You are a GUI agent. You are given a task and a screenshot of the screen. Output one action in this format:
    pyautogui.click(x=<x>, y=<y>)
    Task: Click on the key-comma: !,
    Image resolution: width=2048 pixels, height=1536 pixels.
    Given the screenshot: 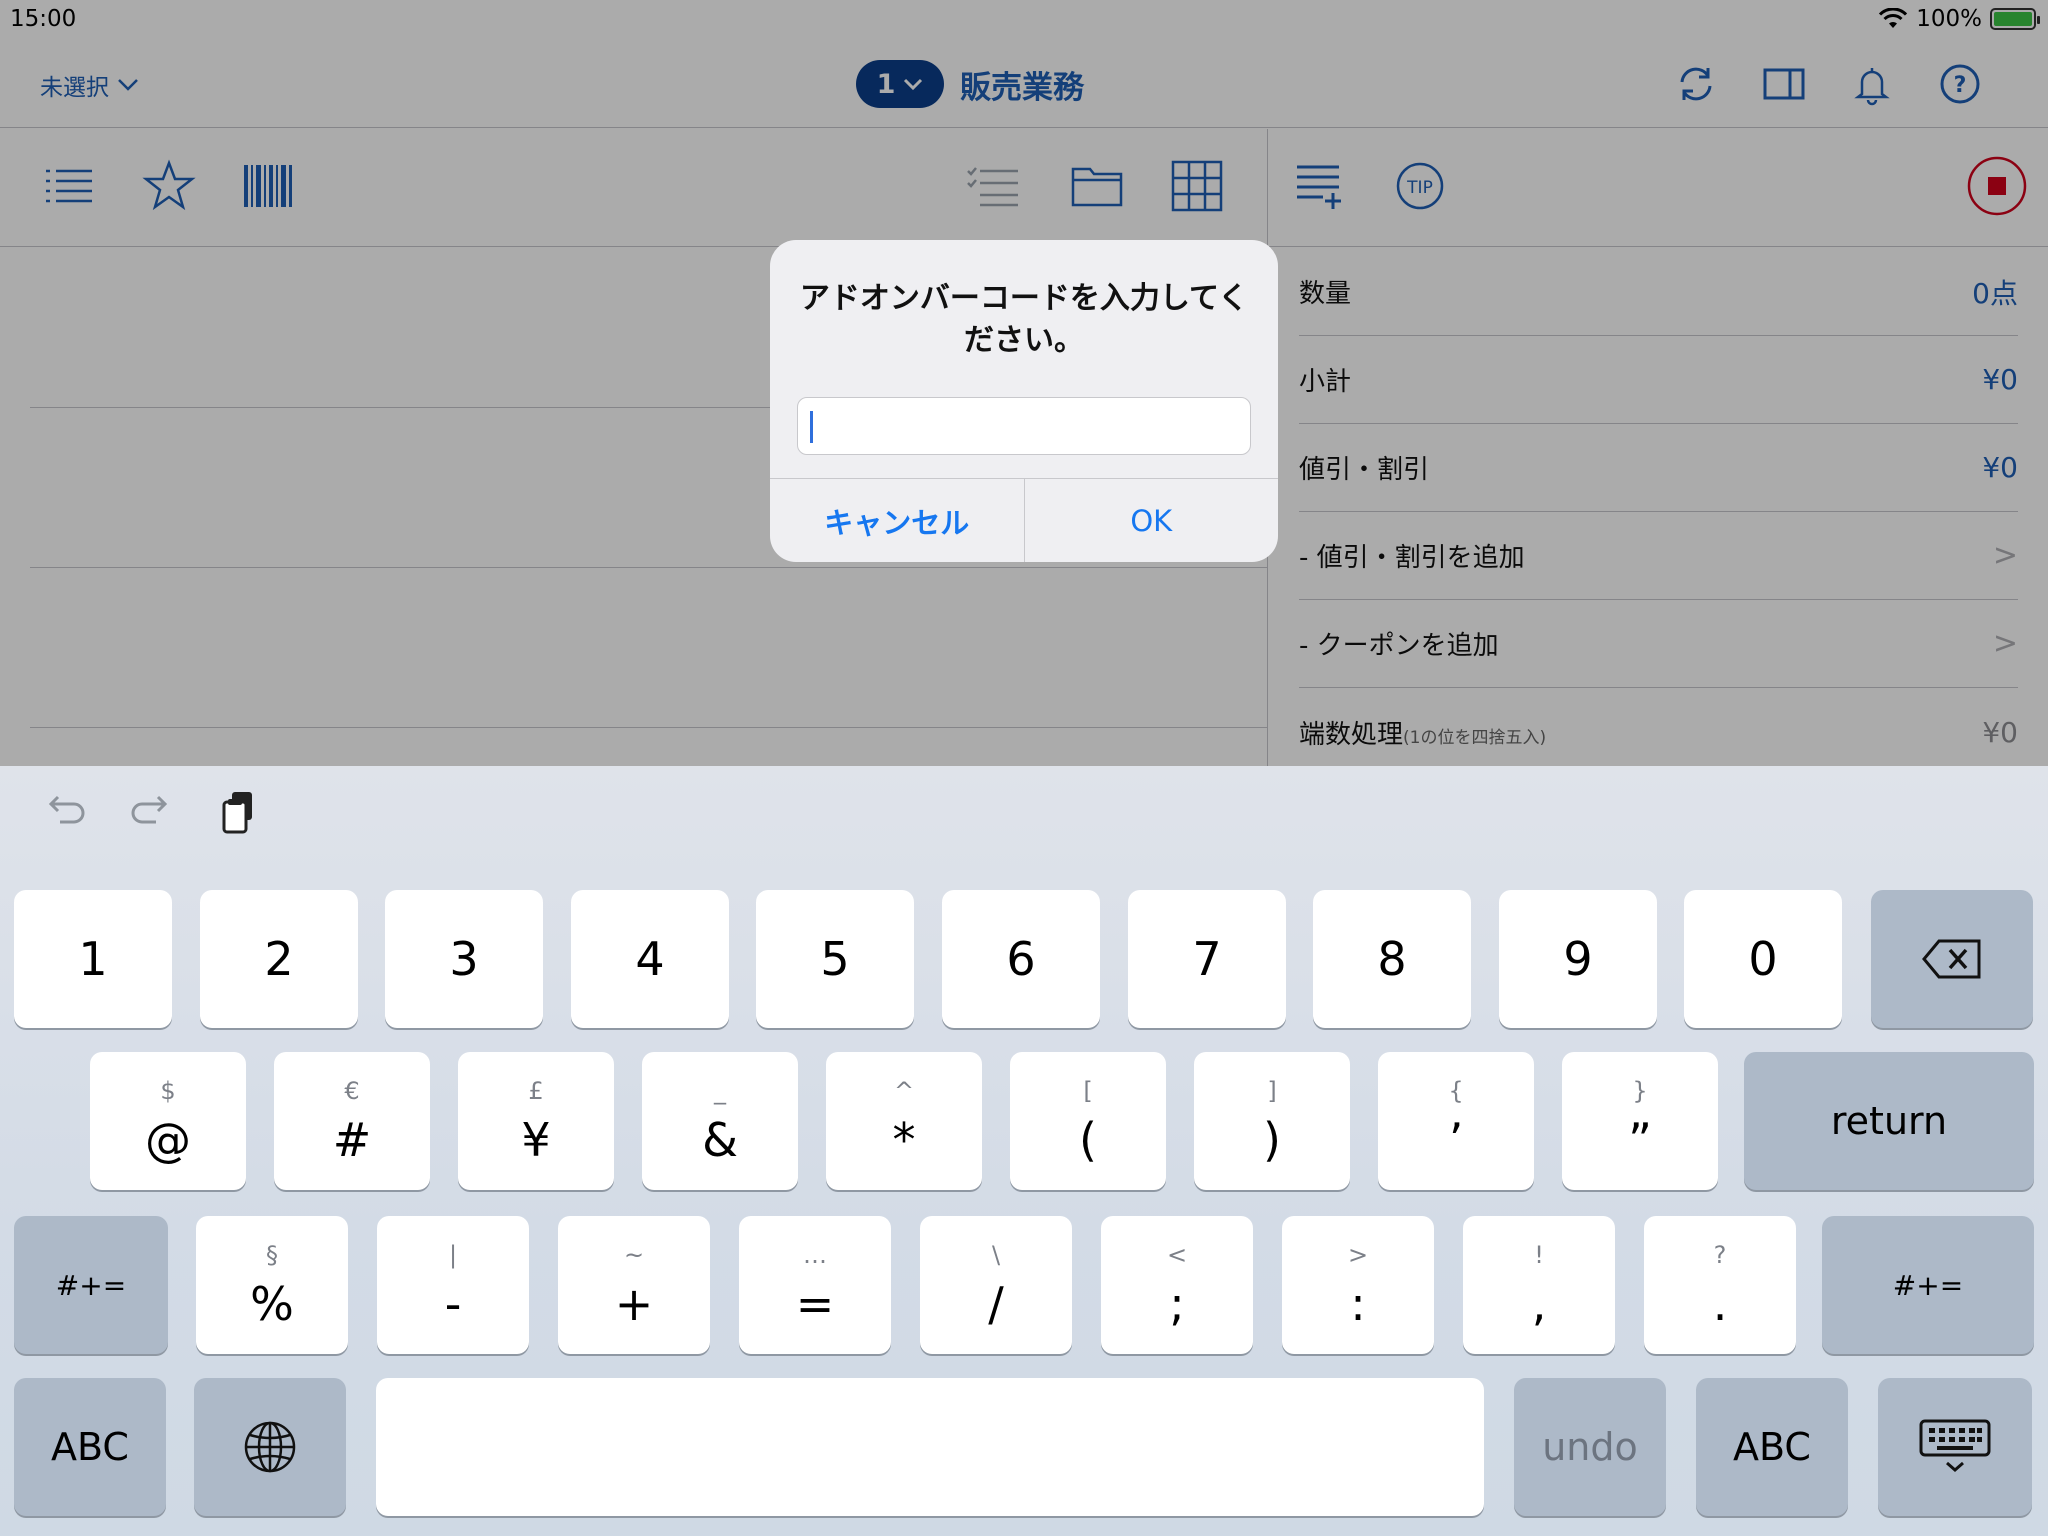 What is the action you would take?
    pyautogui.click(x=1539, y=1285)
    